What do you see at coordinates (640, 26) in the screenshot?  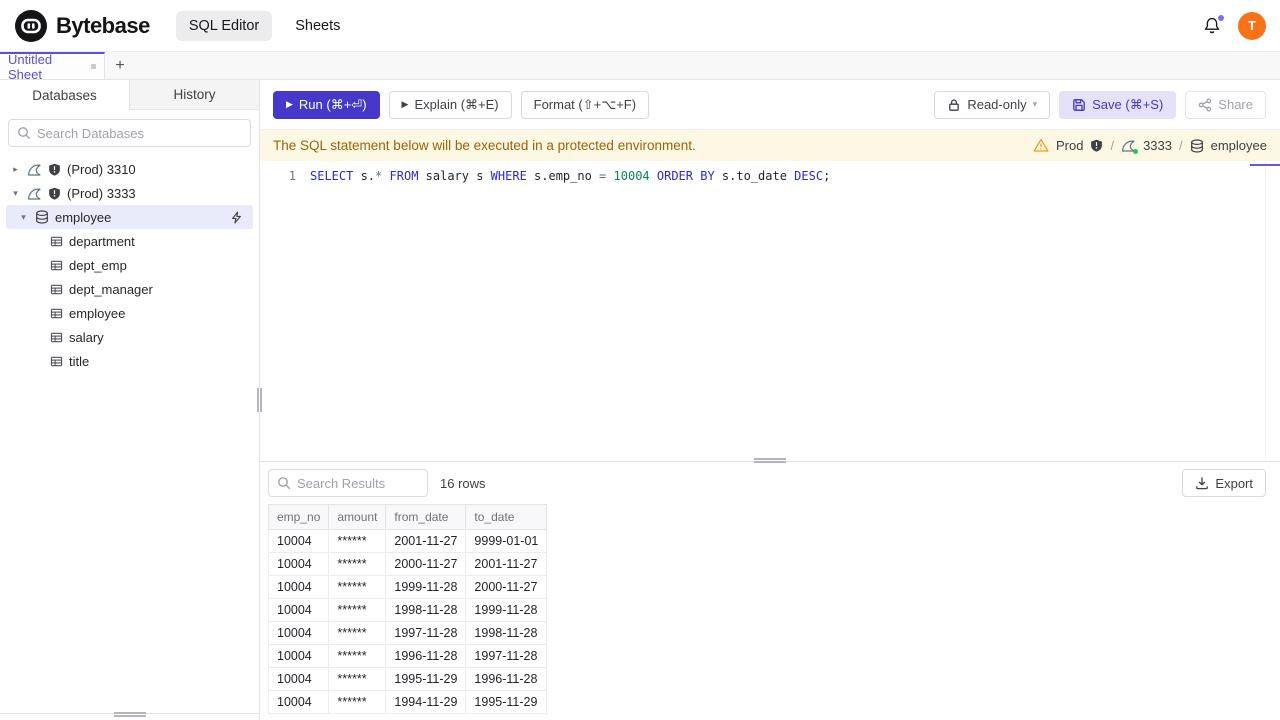 I see `top-header: Bytebase SQL Editor Sheets T` at bounding box center [640, 26].